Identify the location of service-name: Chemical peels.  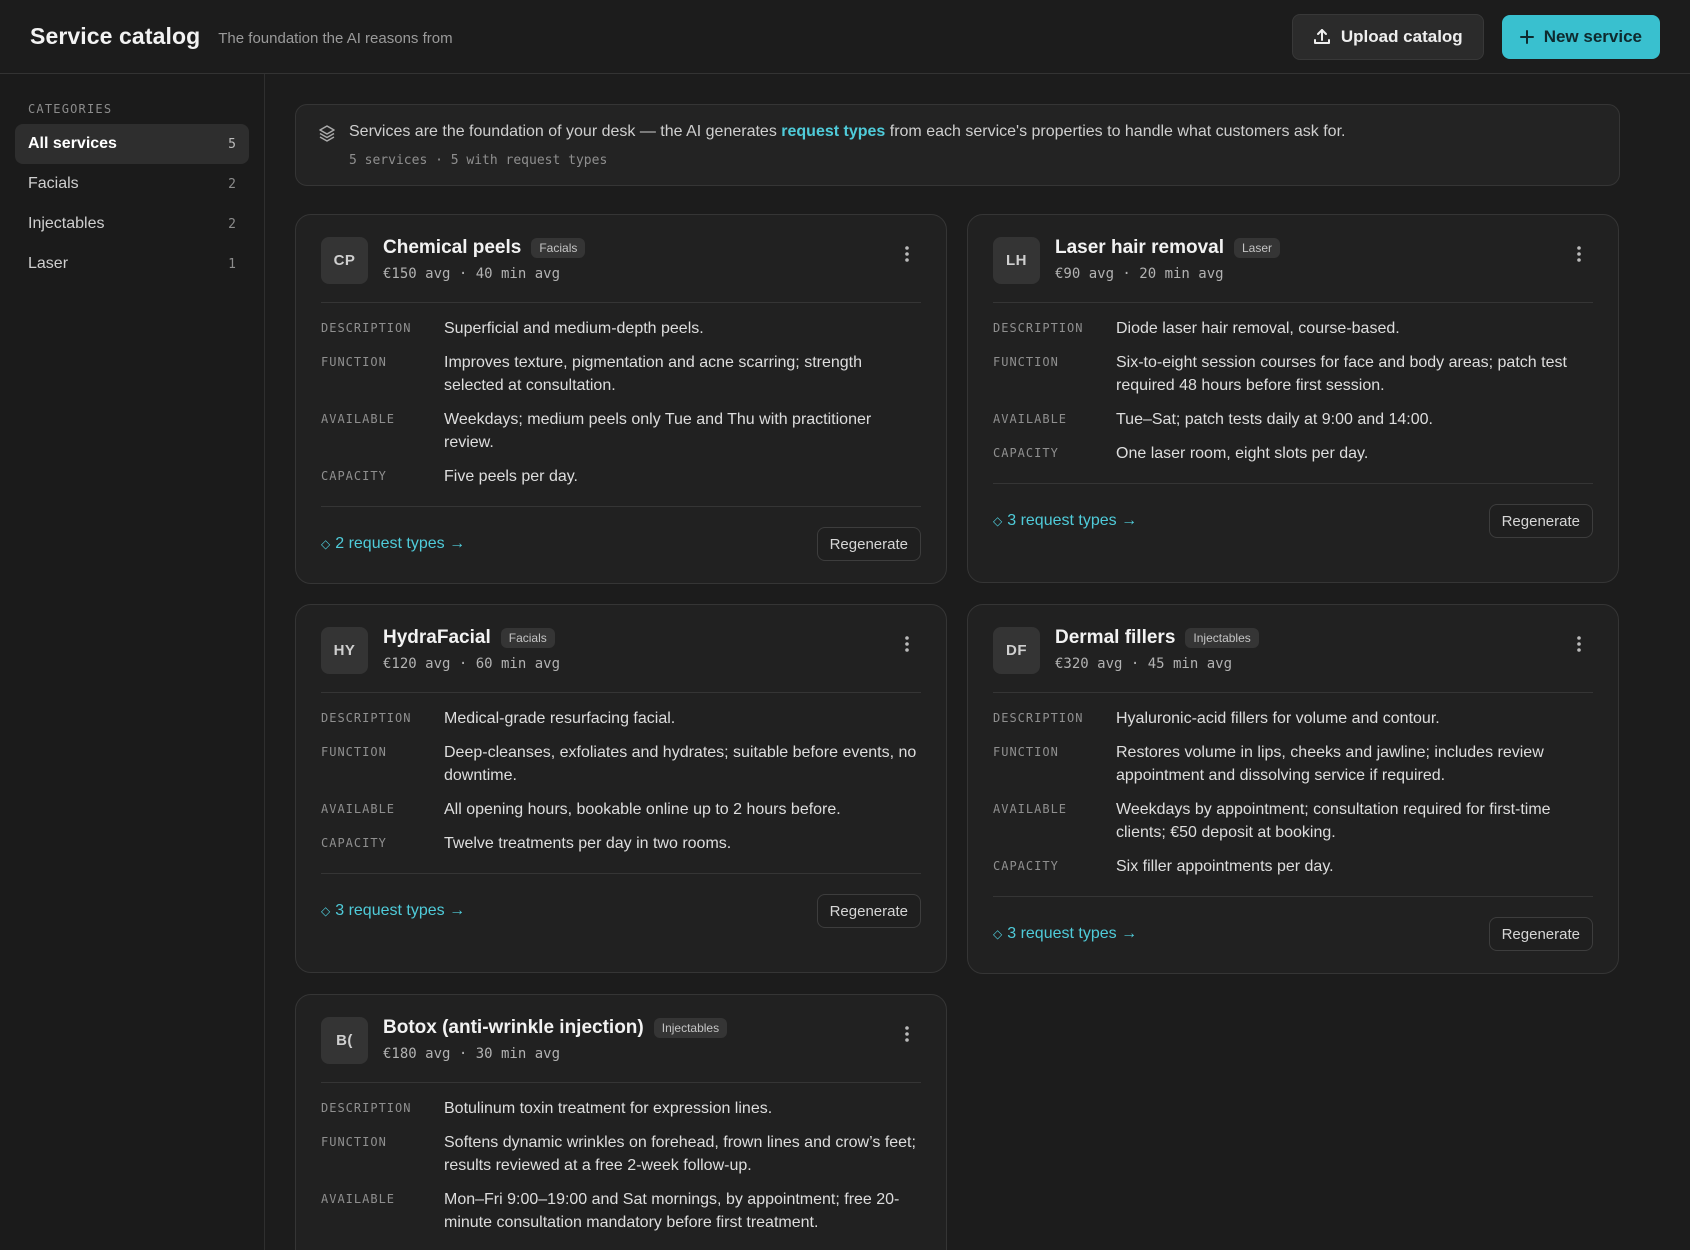
(452, 247).